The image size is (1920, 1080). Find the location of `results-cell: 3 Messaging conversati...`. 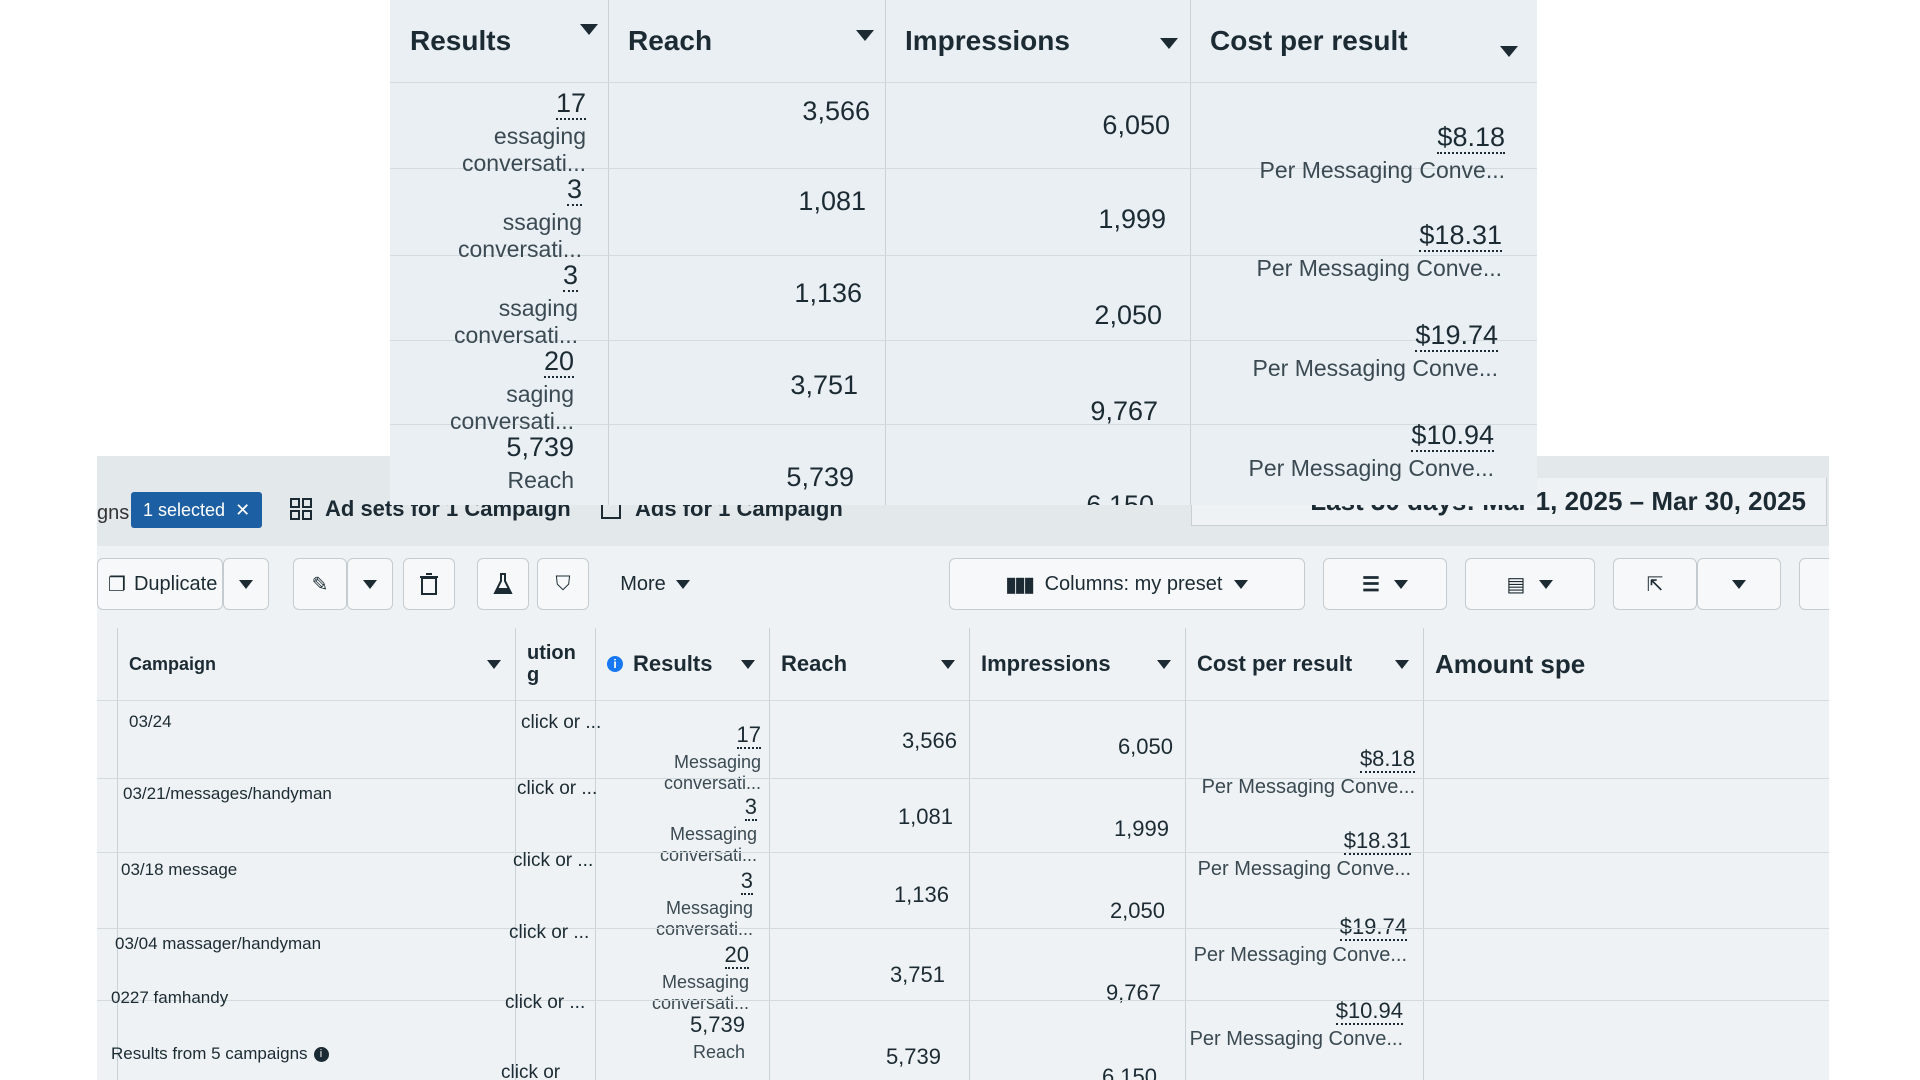

results-cell: 3 Messaging conversati... is located at coordinates (673, 904).